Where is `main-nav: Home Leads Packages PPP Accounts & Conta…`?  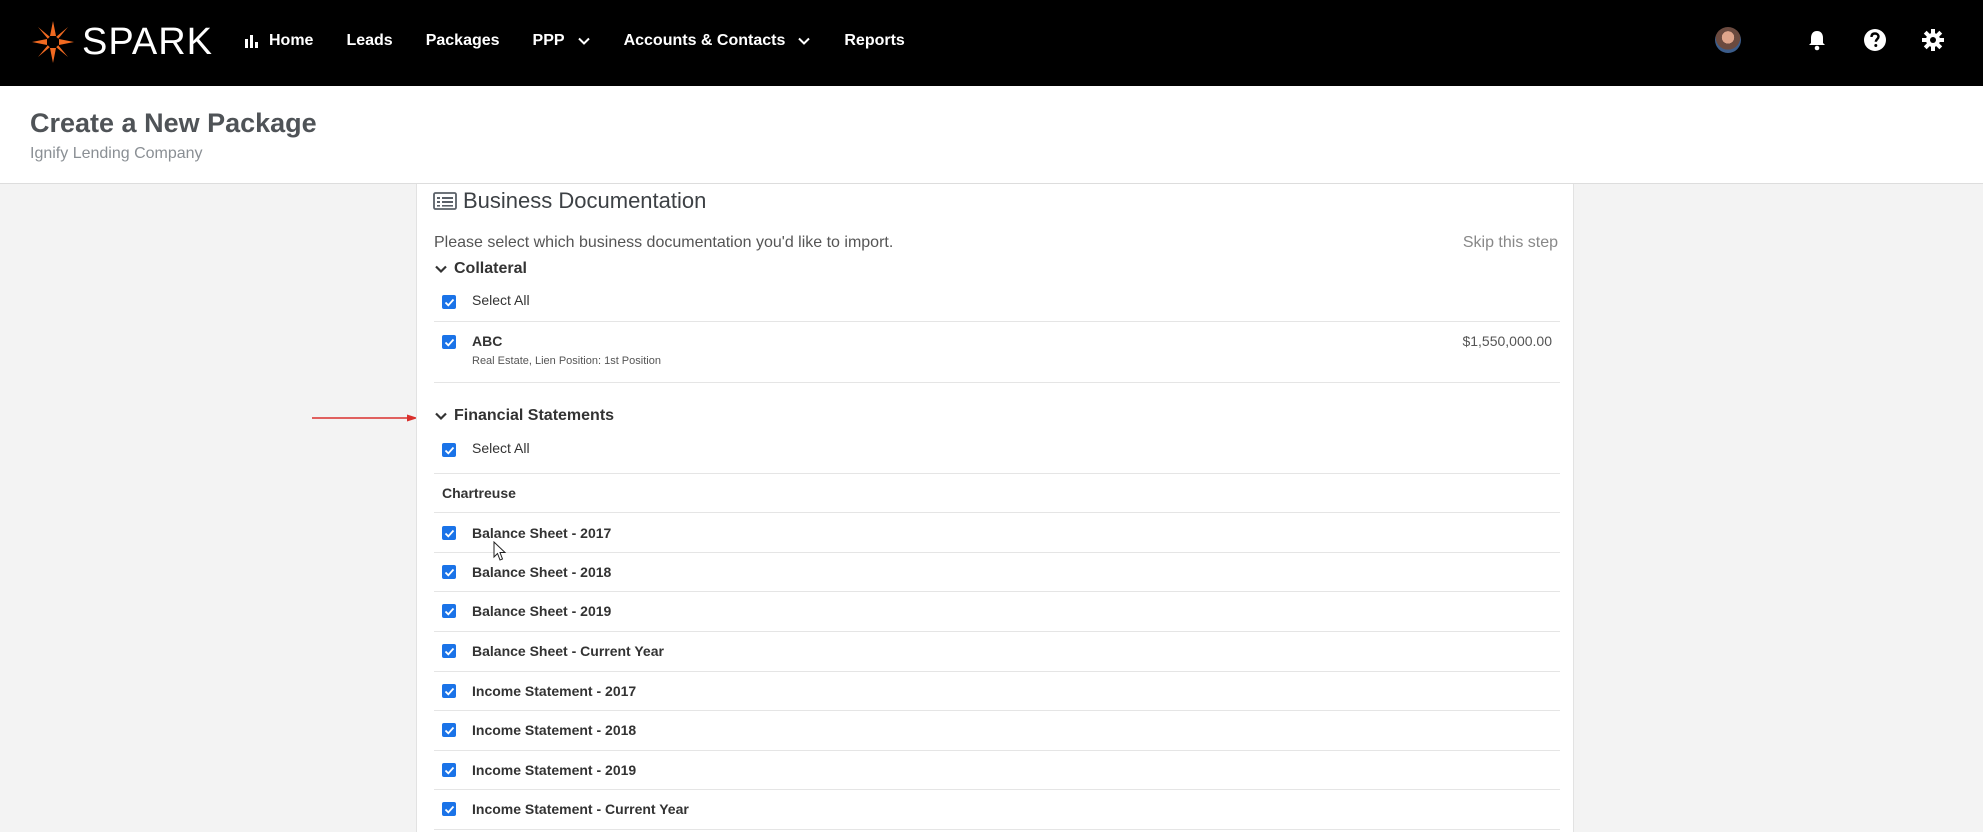 main-nav: Home Leads Packages PPP Accounts & Conta… is located at coordinates (591, 41).